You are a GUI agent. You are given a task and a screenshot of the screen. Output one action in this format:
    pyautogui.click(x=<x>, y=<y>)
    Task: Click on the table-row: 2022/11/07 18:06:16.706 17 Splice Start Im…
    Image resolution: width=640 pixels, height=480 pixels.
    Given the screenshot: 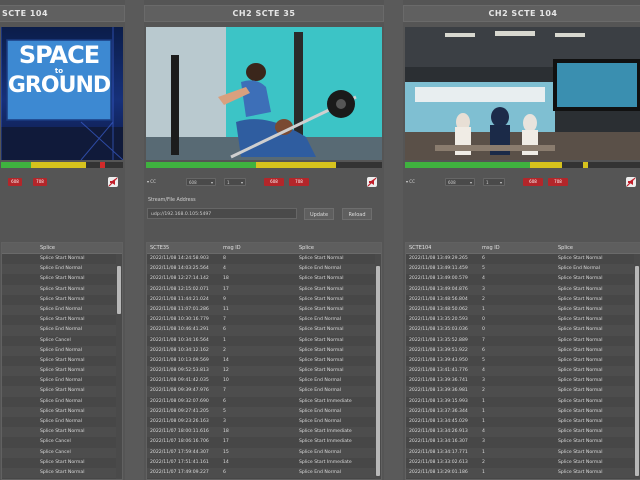 What is the action you would take?
    pyautogui.click(x=261, y=442)
    